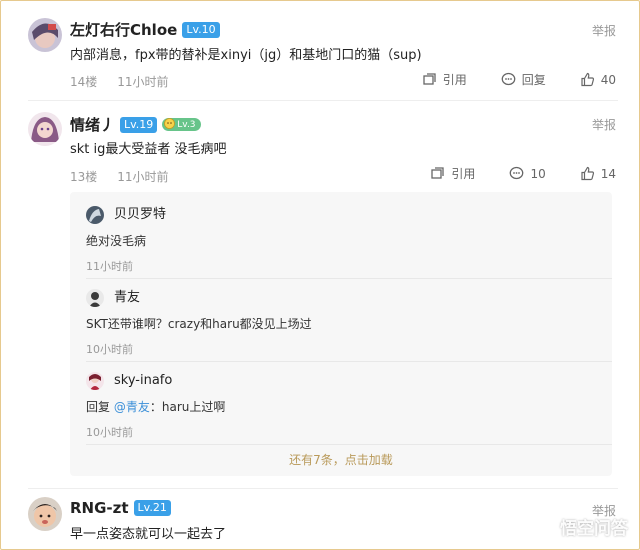 This screenshot has width=640, height=550. Describe the element at coordinates (109, 266) in the screenshot. I see `reply-timestamp: 11小时前` at that location.